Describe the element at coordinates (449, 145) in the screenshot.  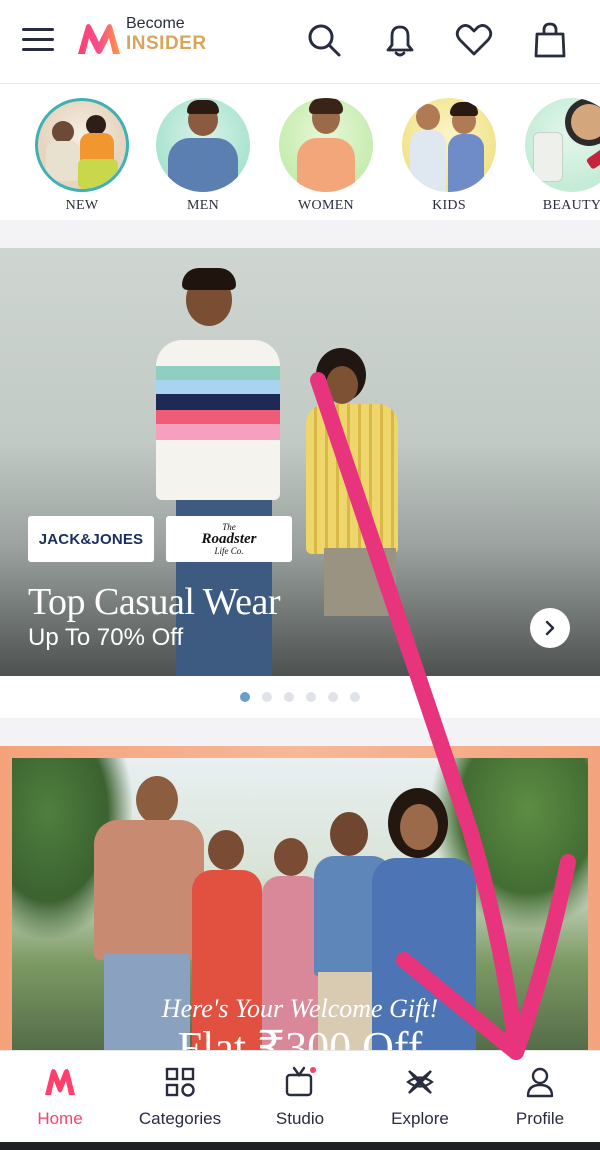
I see `category-kids-image` at that location.